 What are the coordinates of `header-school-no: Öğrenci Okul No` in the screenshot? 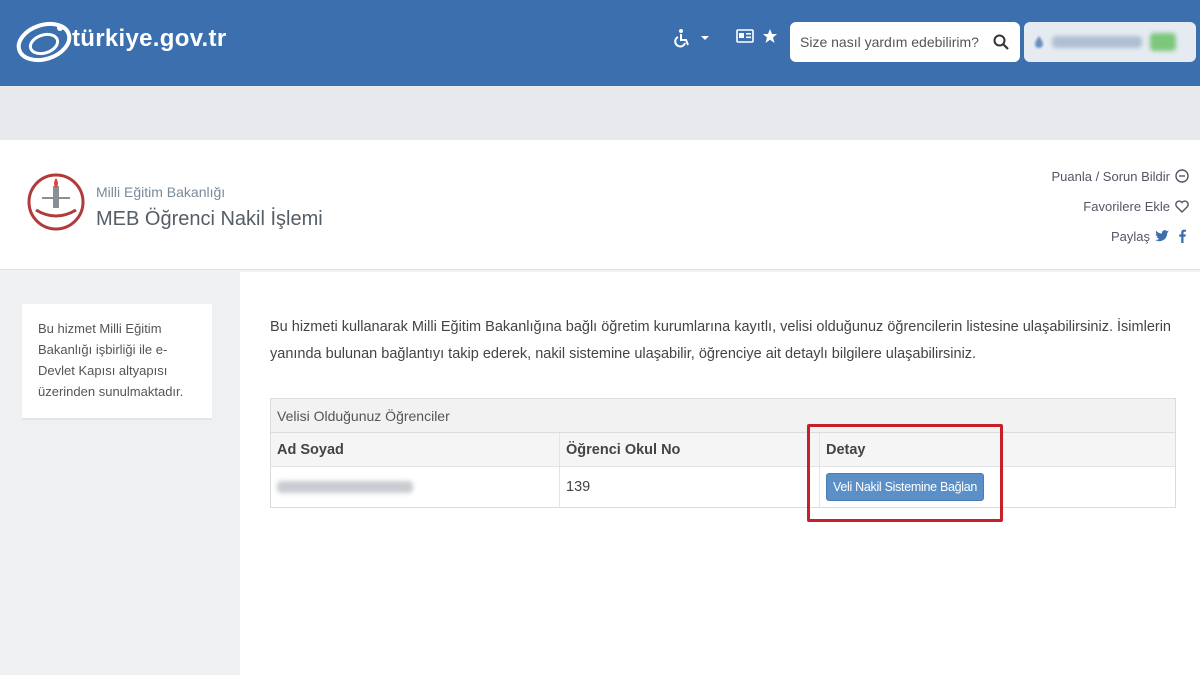 It's located at (689, 449).